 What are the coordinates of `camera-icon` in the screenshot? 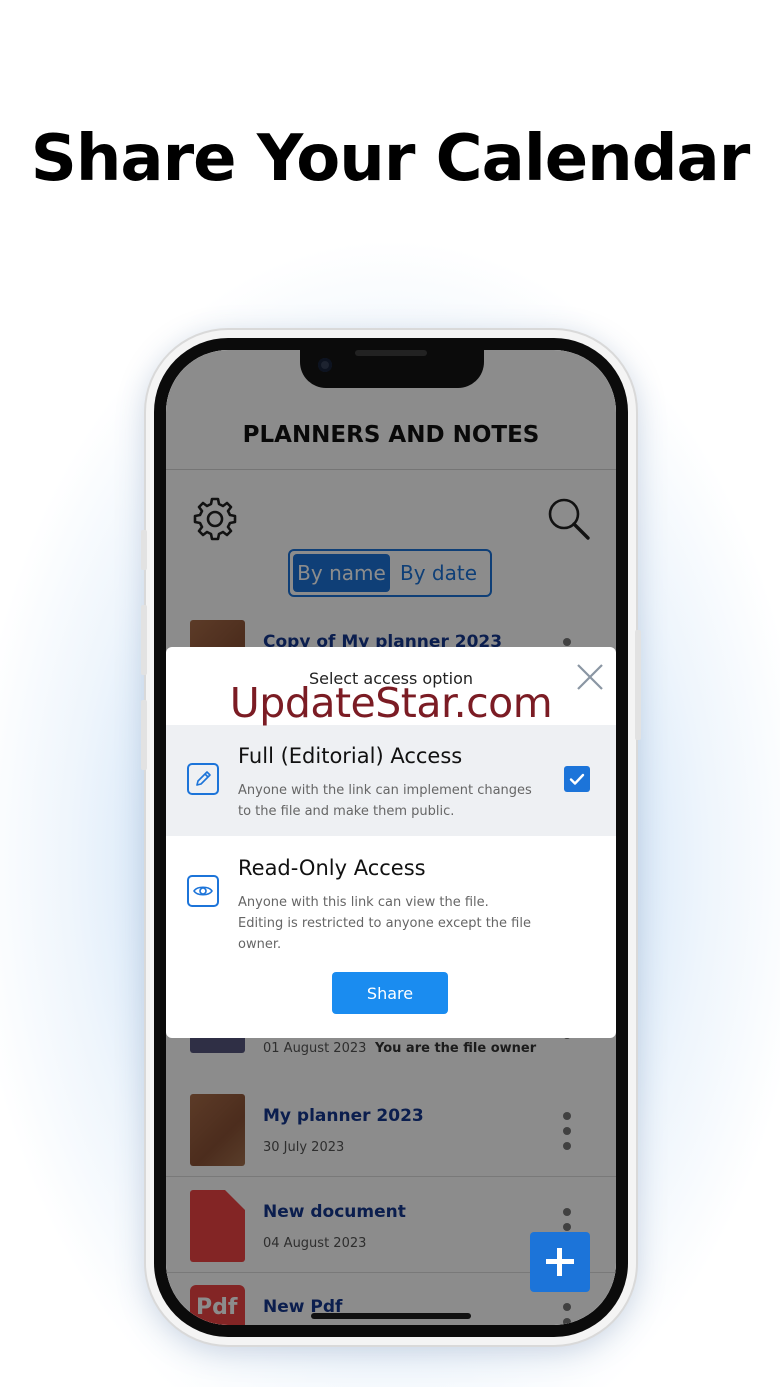 It's located at (325, 365).